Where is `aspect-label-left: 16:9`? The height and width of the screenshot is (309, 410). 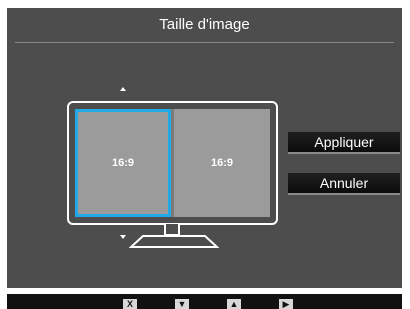 aspect-label-left: 16:9 is located at coordinates (123, 163).